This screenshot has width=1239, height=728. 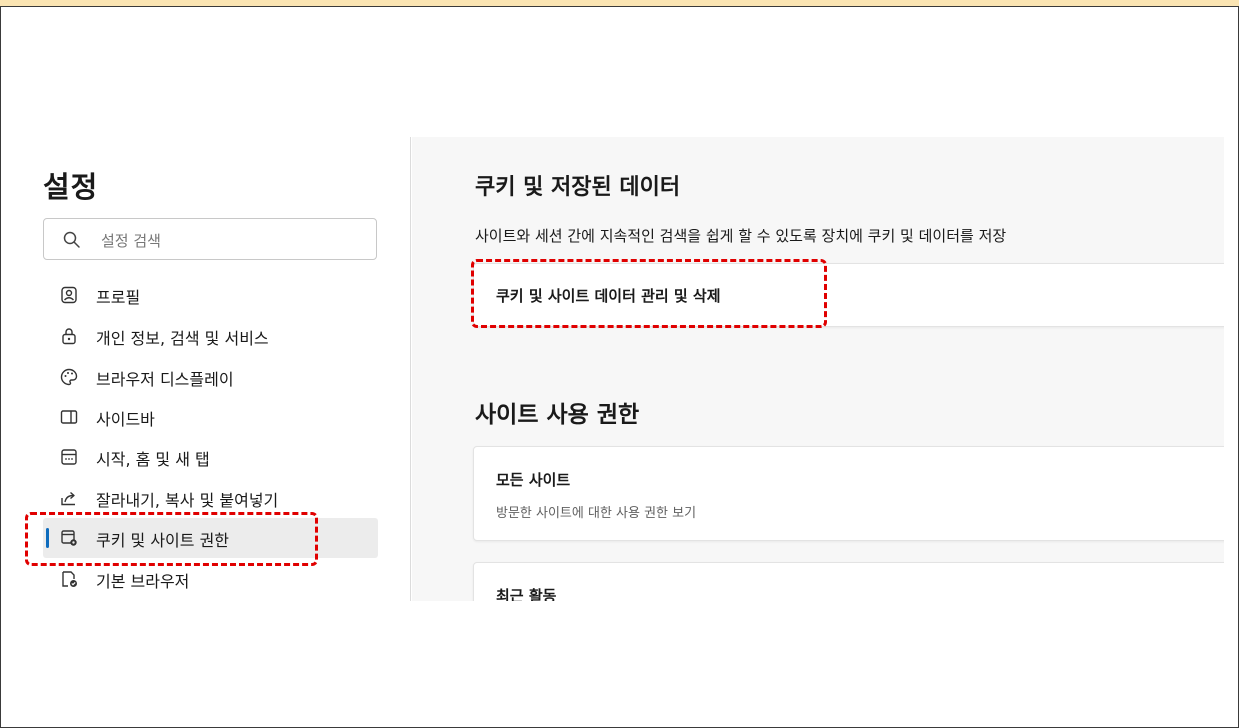 I want to click on share-icon, so click(x=68, y=498).